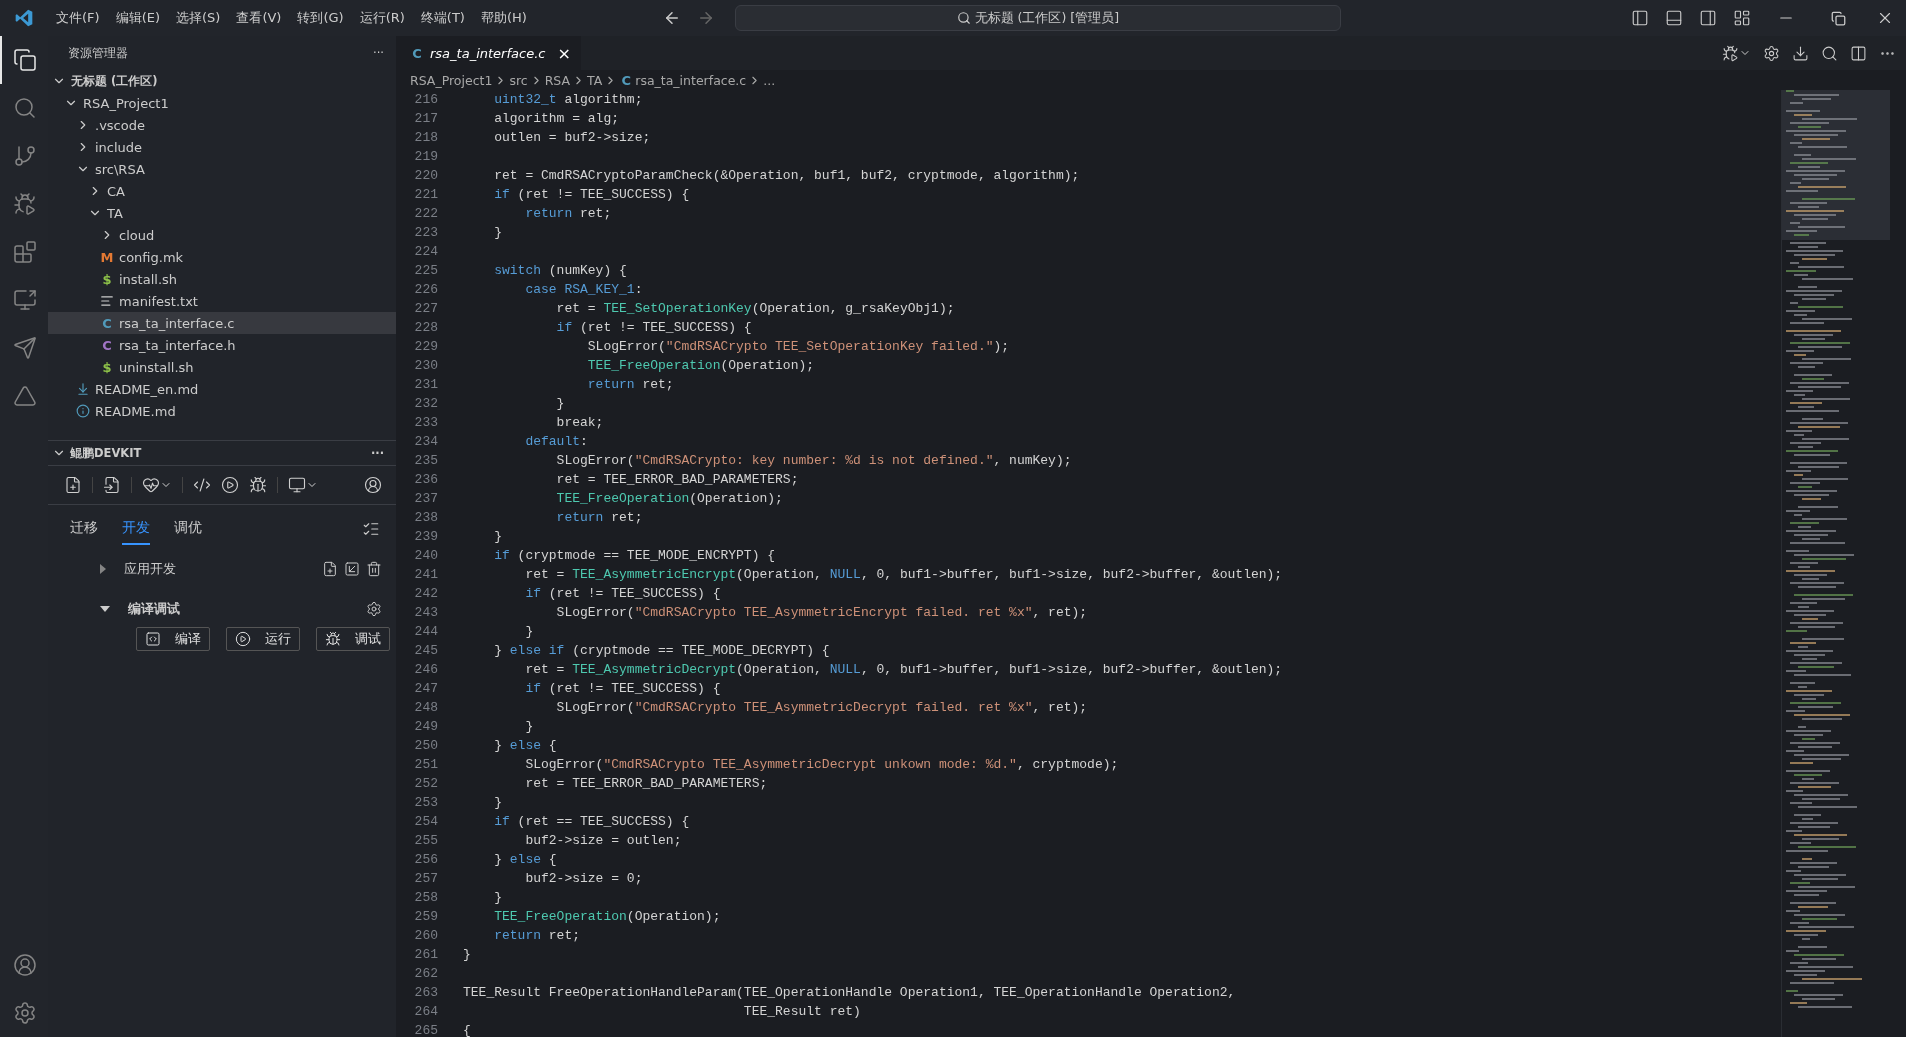  What do you see at coordinates (259, 18) in the screenshot?
I see `menu-item: 查看(V)` at bounding box center [259, 18].